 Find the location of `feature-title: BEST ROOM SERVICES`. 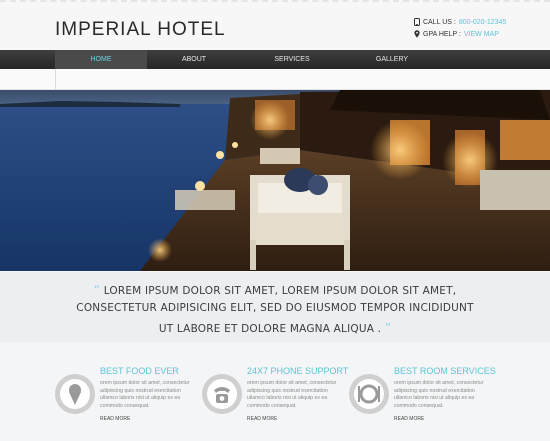

feature-title: BEST ROOM SERVICES is located at coordinates (445, 371).